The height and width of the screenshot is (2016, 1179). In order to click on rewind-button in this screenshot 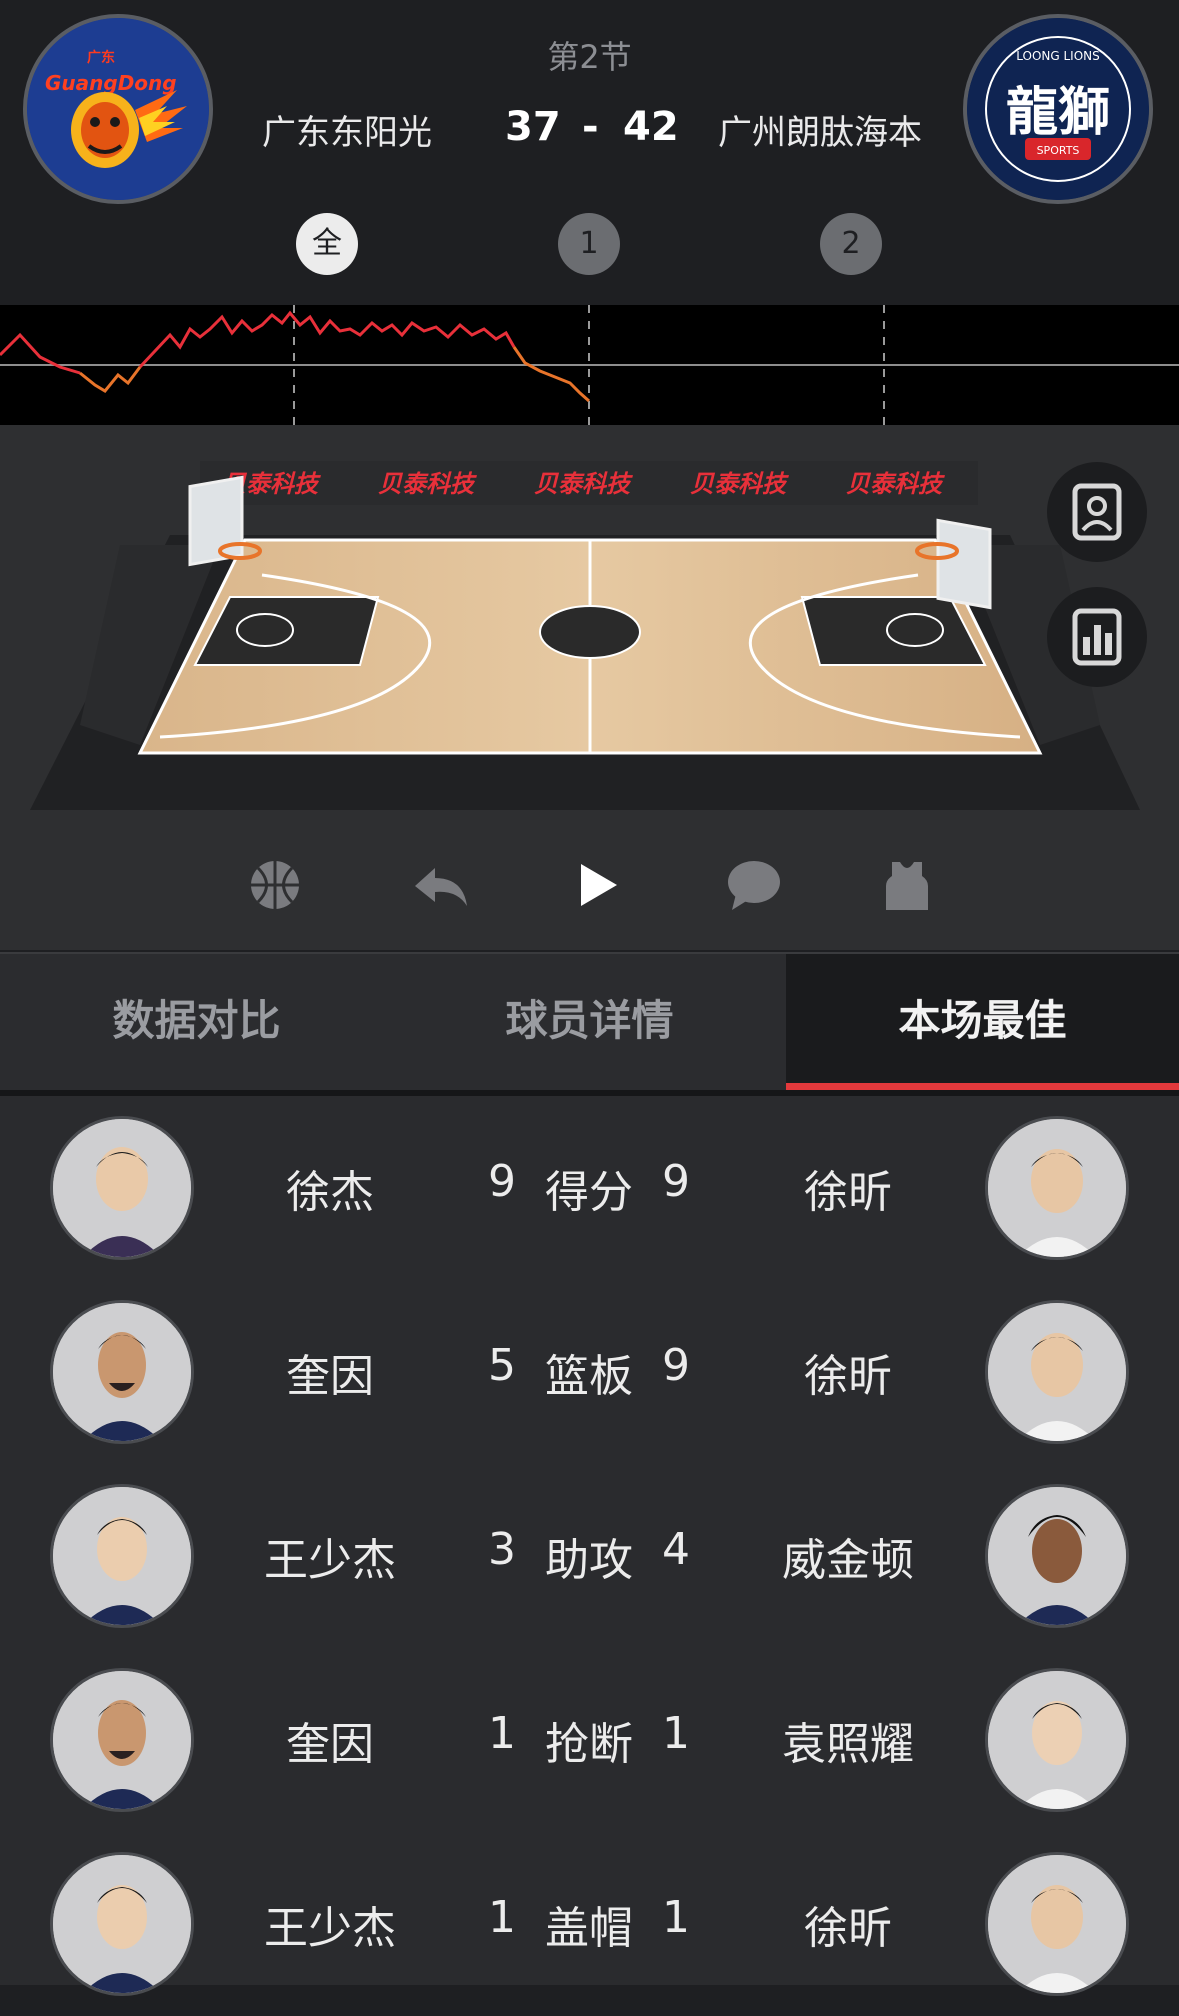, I will do `click(440, 885)`.